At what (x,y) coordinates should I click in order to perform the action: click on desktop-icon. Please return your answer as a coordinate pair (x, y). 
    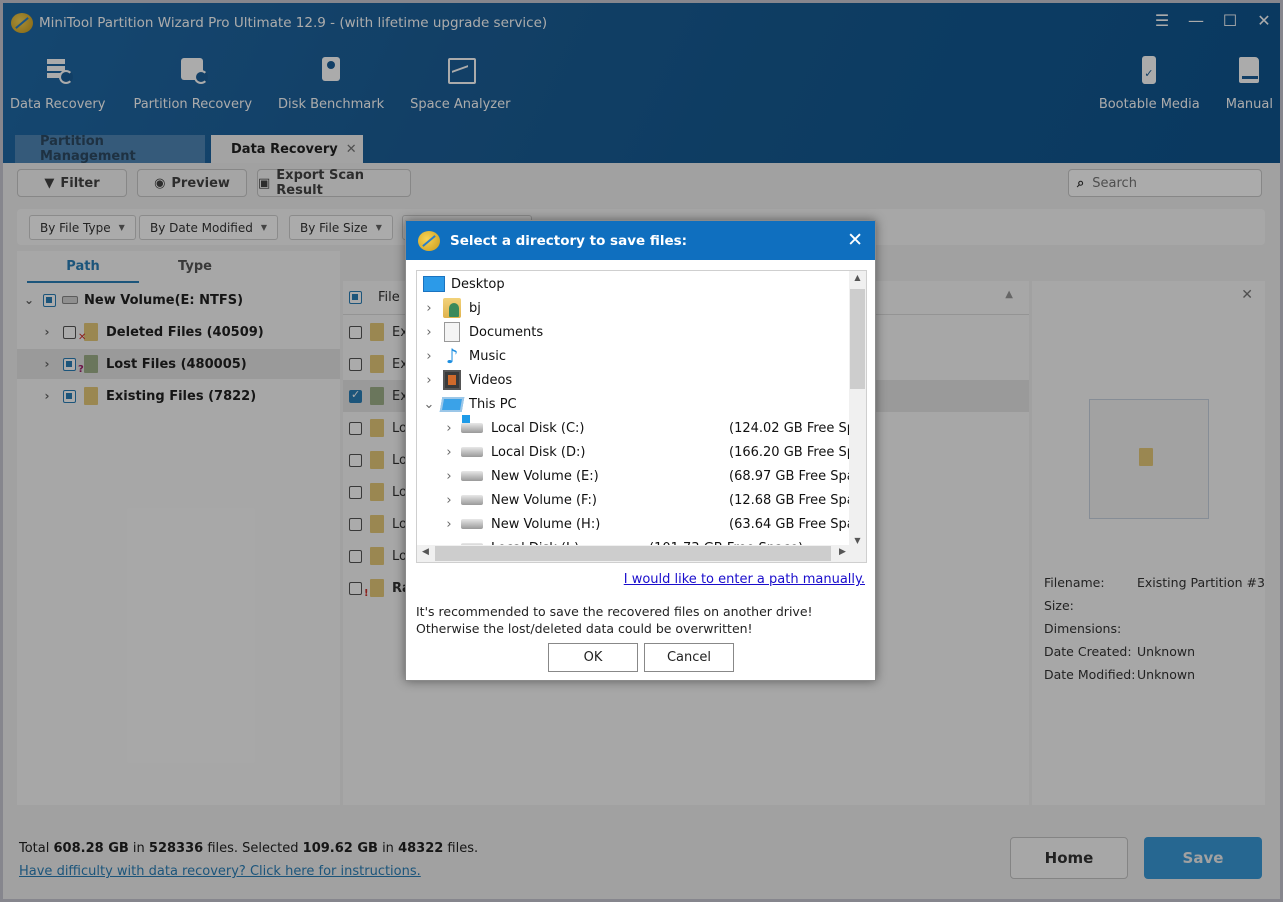
    Looking at the image, I should click on (434, 284).